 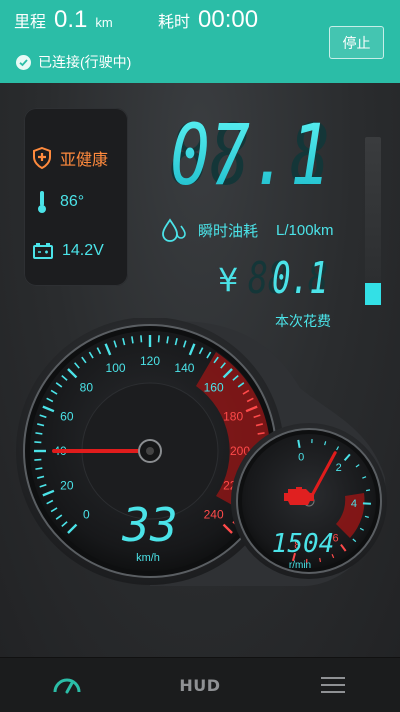 What do you see at coordinates (175, 230) in the screenshot?
I see `fuel-drop-icon` at bounding box center [175, 230].